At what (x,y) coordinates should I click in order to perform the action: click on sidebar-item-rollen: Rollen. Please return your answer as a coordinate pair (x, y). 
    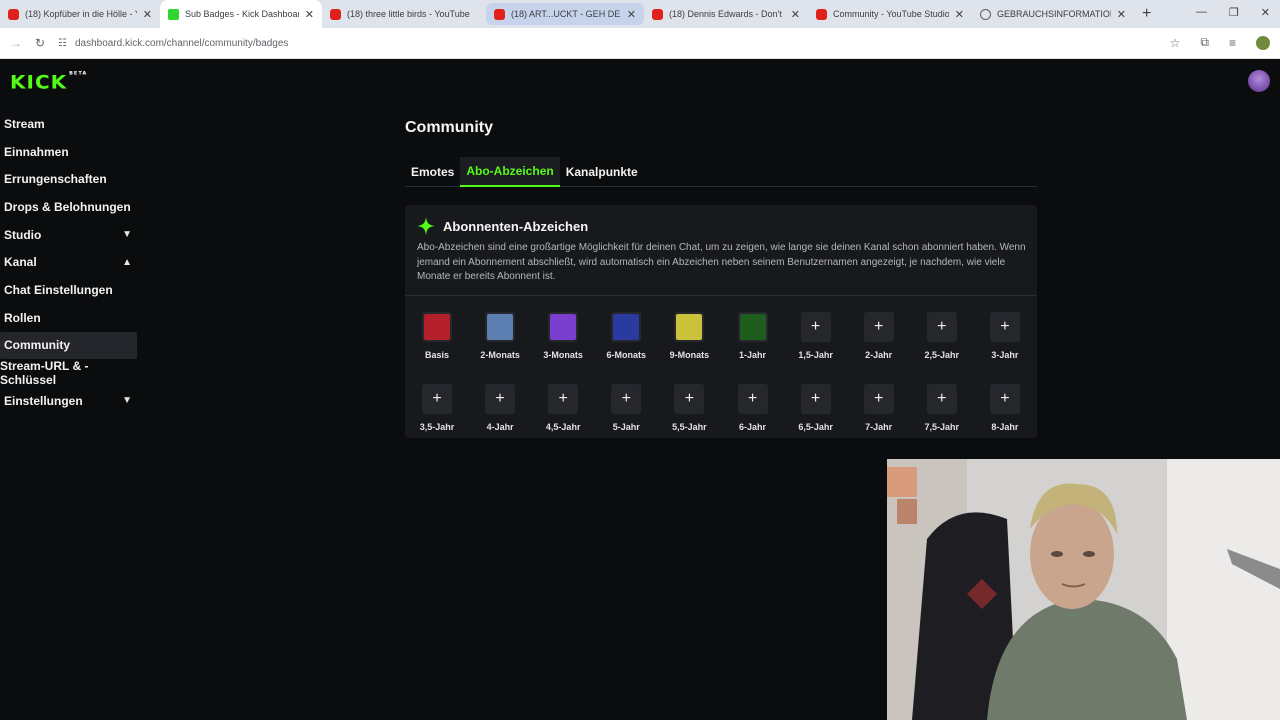
    Looking at the image, I should click on (68, 318).